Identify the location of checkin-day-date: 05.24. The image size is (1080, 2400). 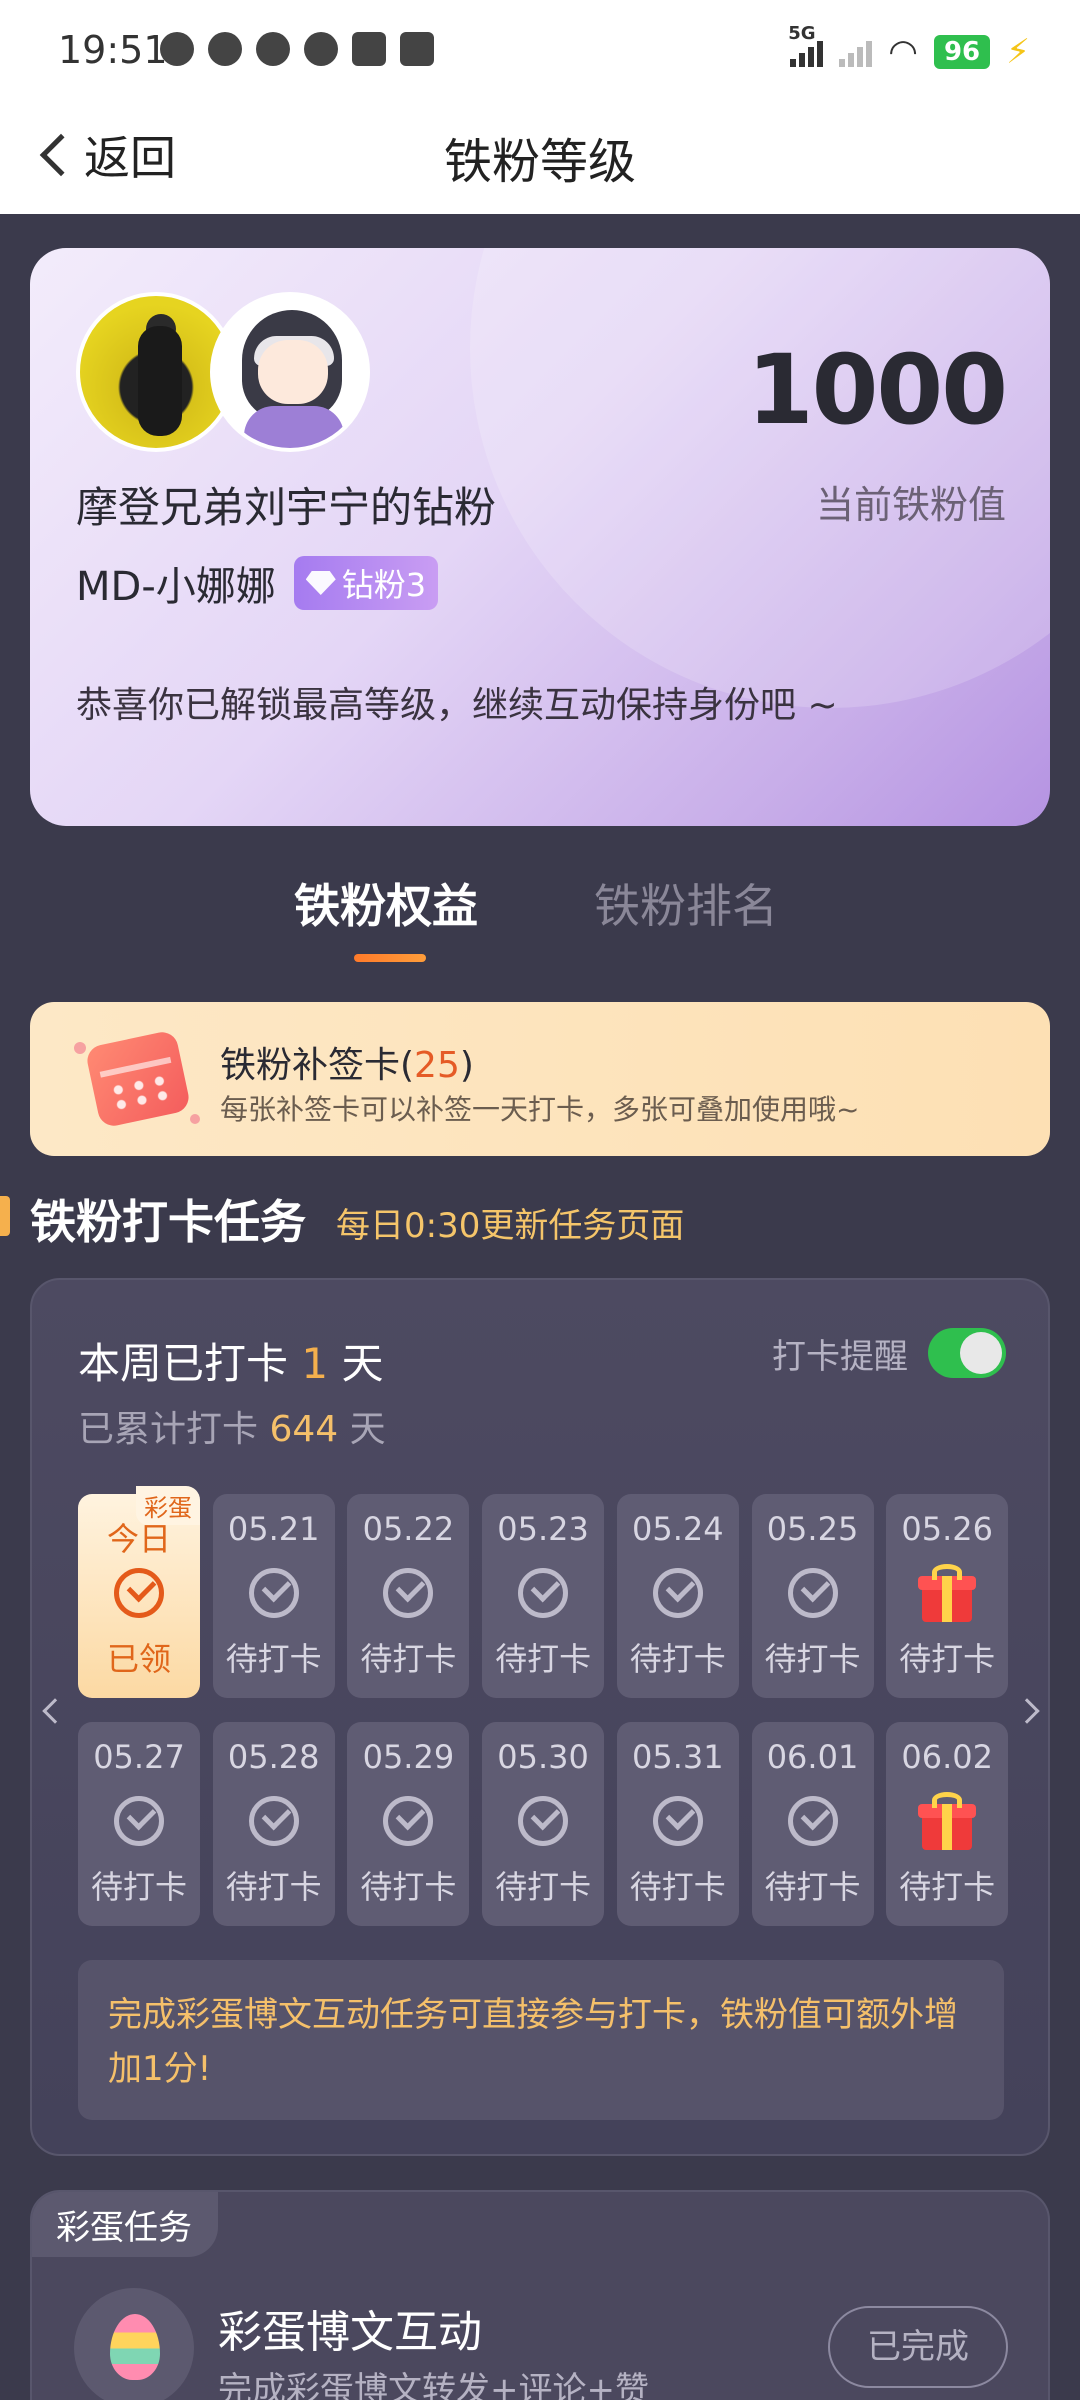
(677, 1529).